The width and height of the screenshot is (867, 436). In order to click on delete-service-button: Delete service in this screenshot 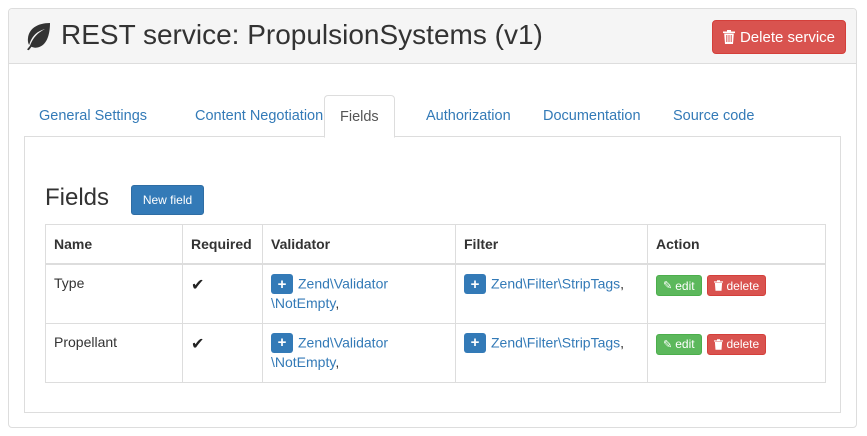, I will do `click(779, 37)`.